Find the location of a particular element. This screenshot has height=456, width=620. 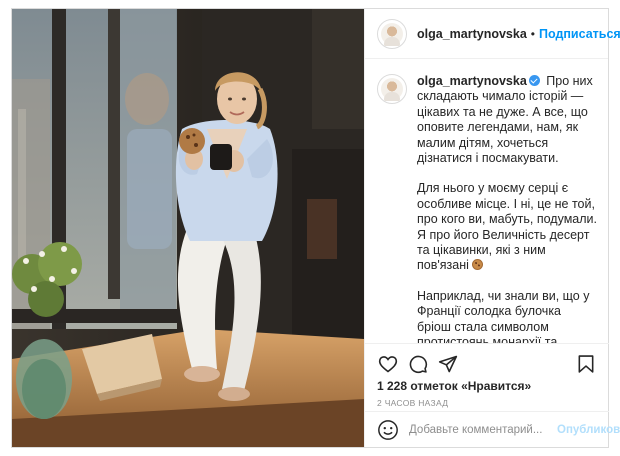

post-timestamp: 2 ЧАСОВ НАЗАД is located at coordinates (412, 403).